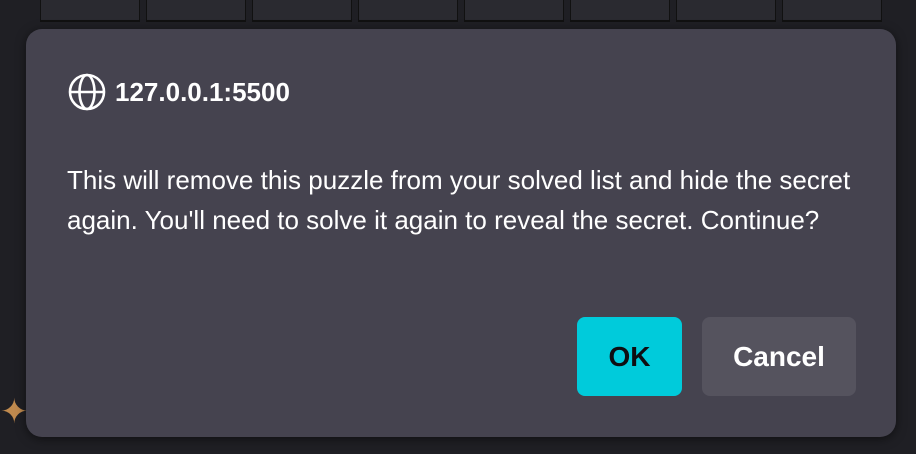 The width and height of the screenshot is (916, 454). What do you see at coordinates (629, 356) in the screenshot?
I see `ok-button: OK` at bounding box center [629, 356].